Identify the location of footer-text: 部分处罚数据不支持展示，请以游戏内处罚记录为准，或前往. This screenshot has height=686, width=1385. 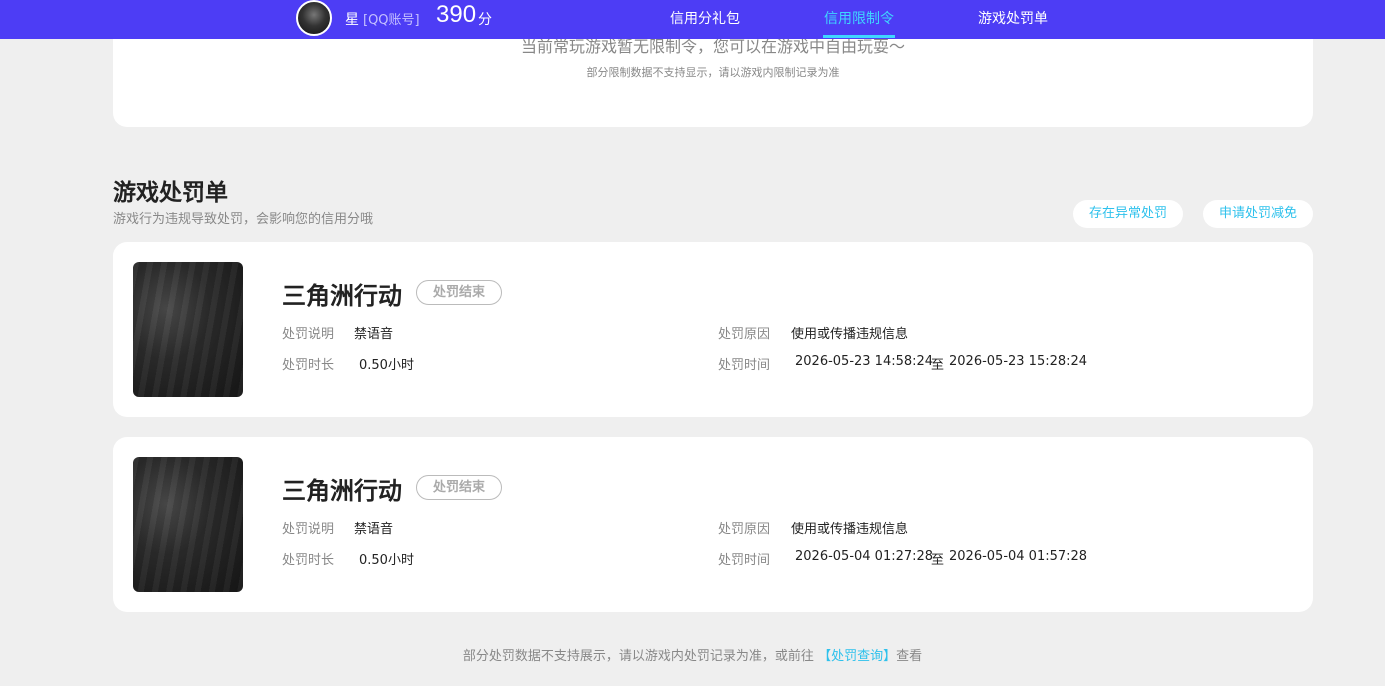
(638, 656).